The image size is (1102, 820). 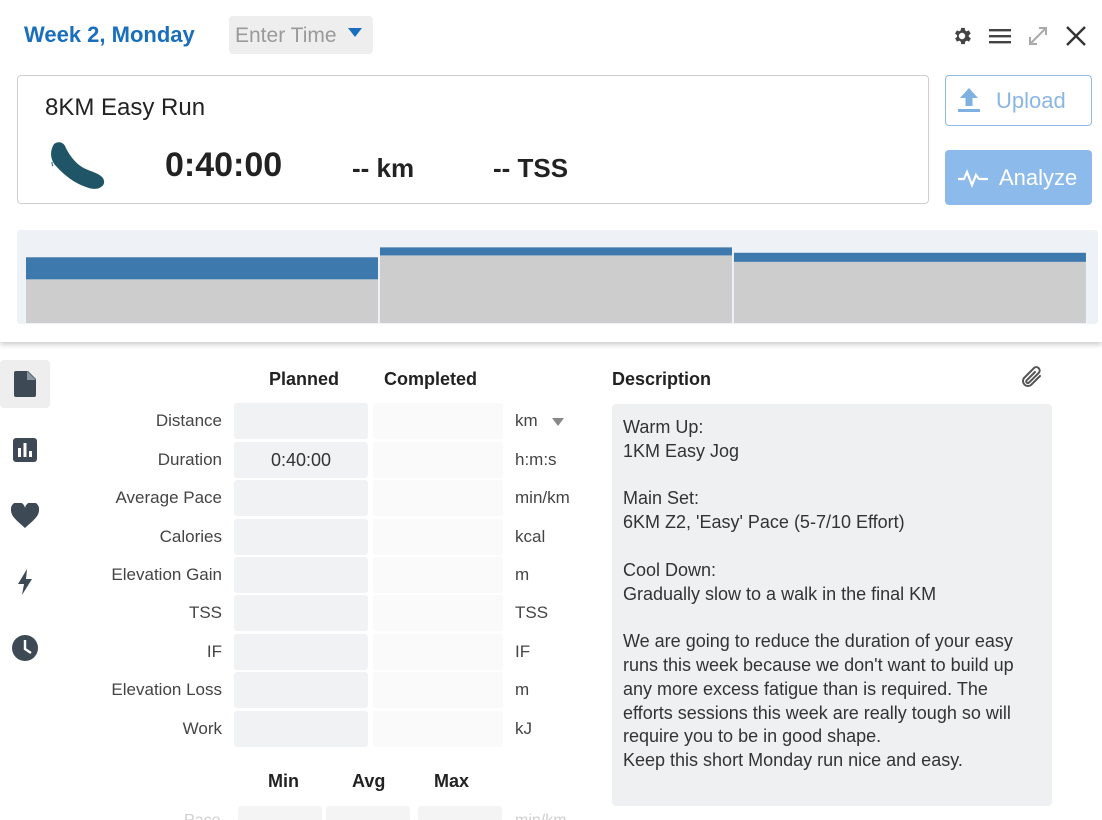 I want to click on unit-label: IF, so click(x=523, y=651).